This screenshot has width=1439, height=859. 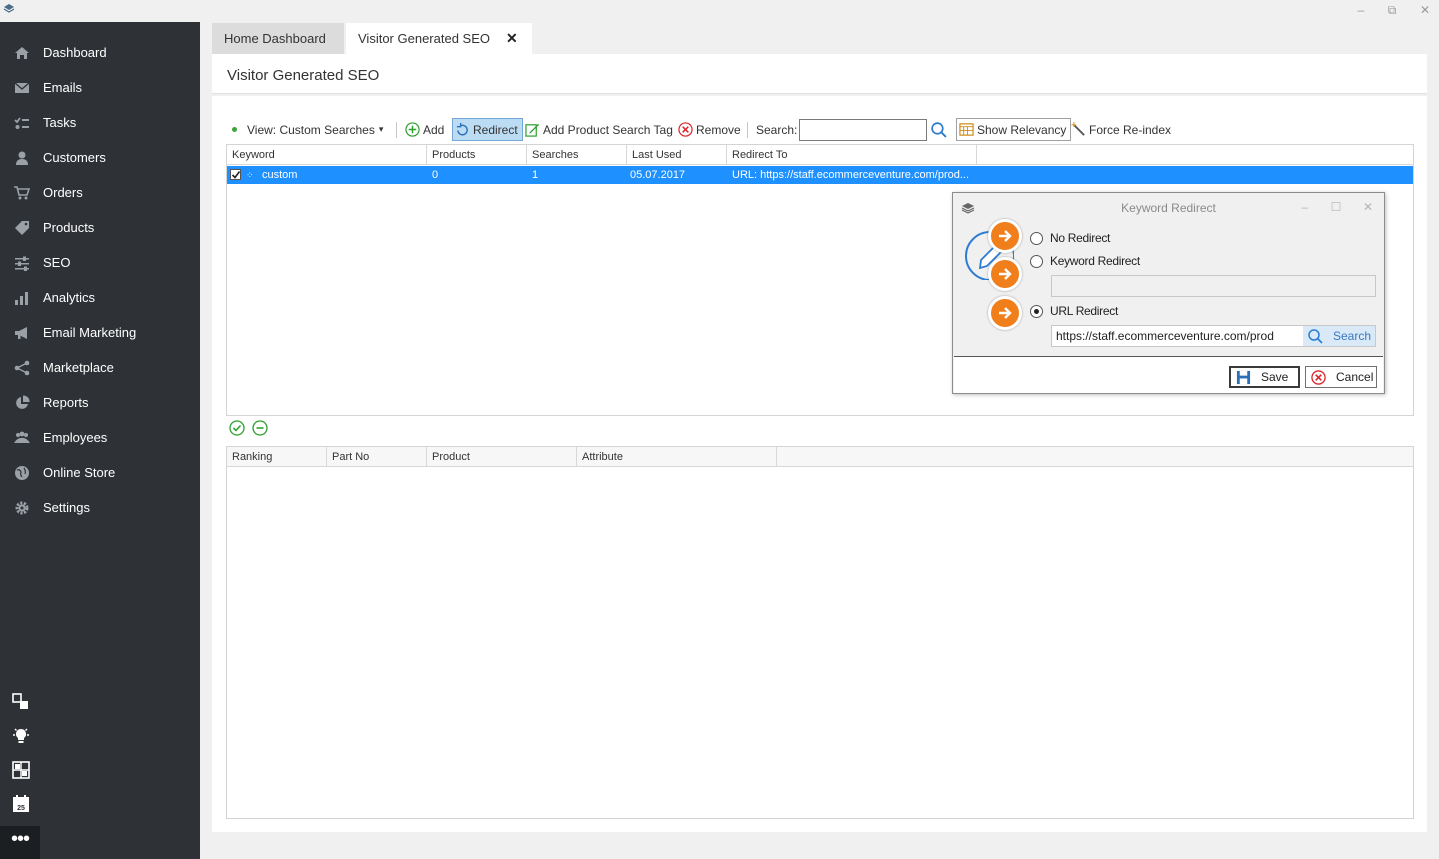 I want to click on tasks-icon, so click(x=22, y=123).